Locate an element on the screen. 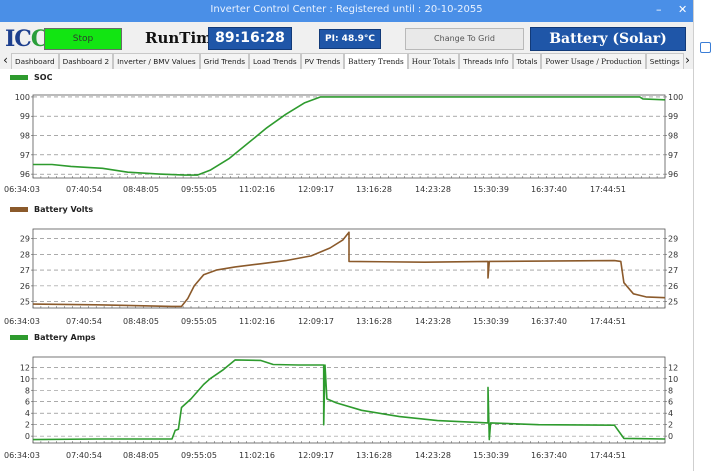  battery-volts-legend-swatch is located at coordinates (19, 209).